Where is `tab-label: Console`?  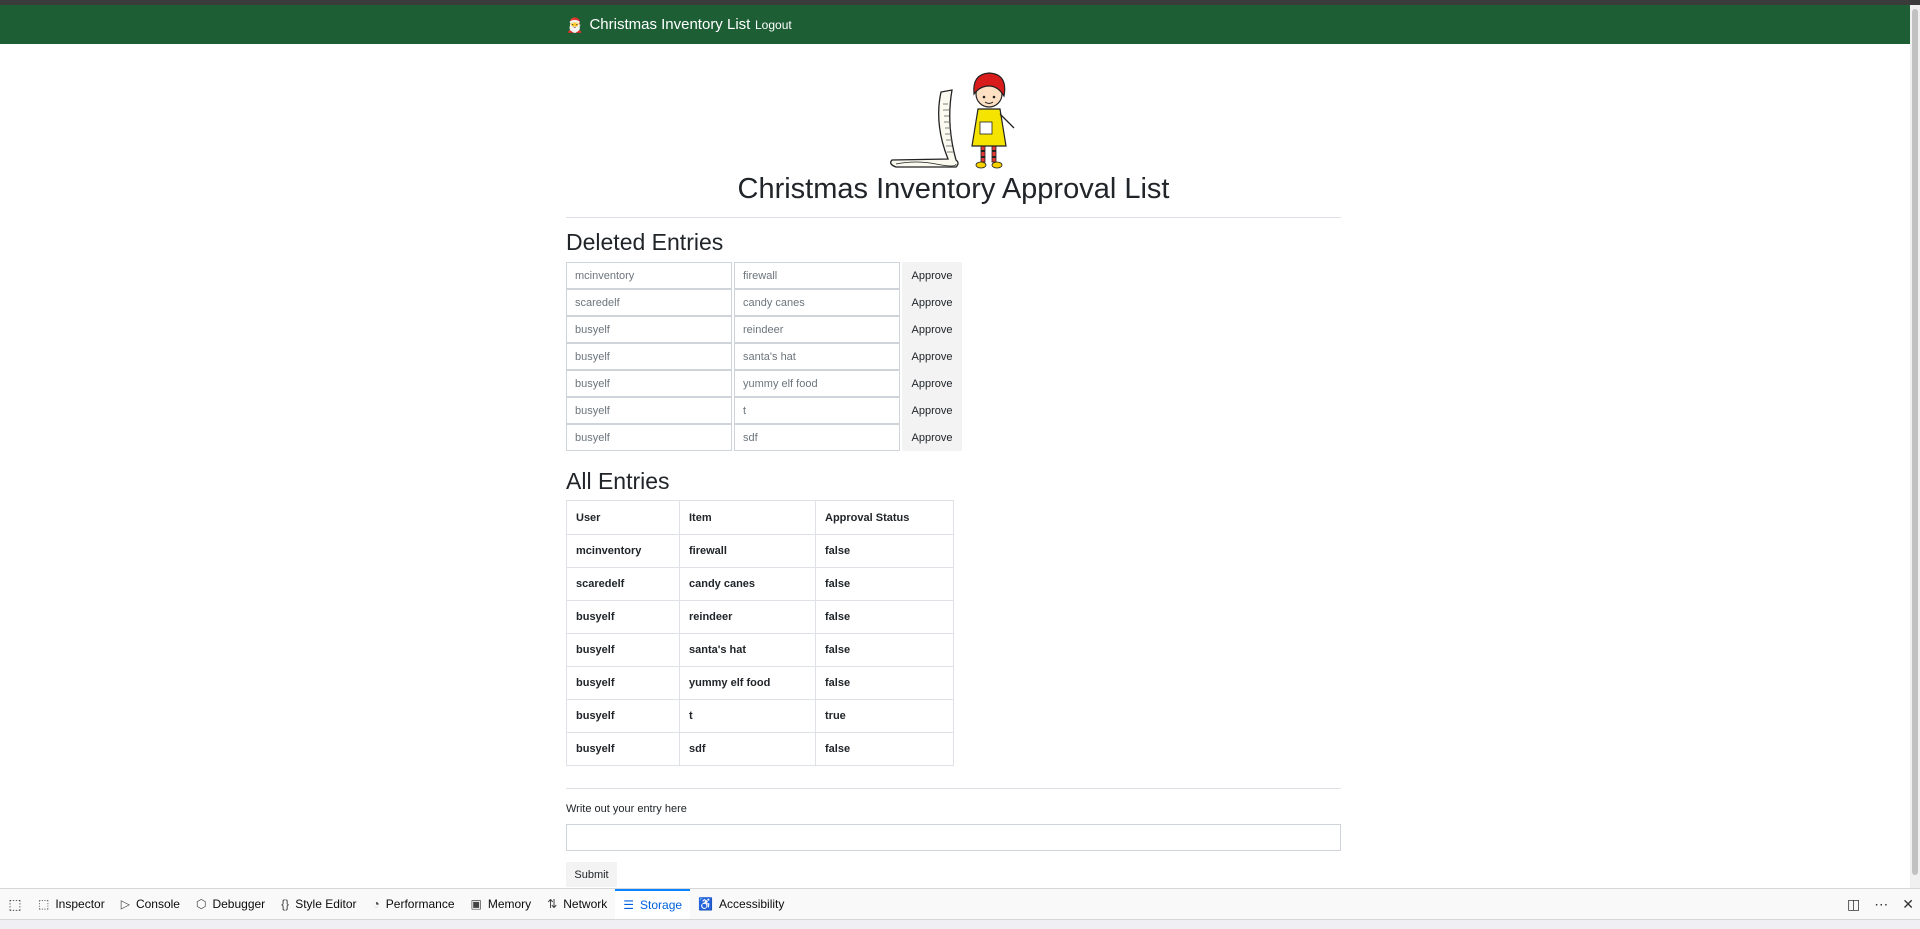 tab-label: Console is located at coordinates (157, 904).